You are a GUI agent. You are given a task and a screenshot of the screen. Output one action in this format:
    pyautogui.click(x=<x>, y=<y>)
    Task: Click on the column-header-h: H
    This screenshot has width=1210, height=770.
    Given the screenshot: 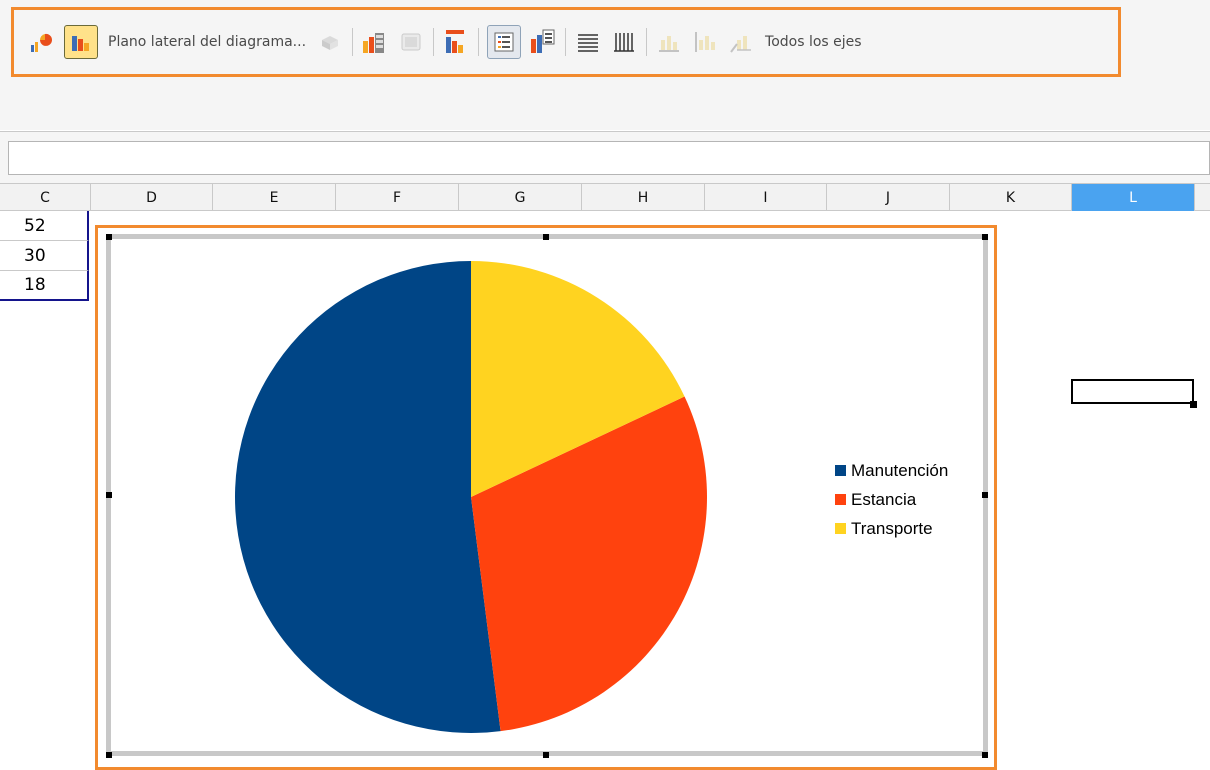 What is the action you would take?
    pyautogui.click(x=643, y=197)
    